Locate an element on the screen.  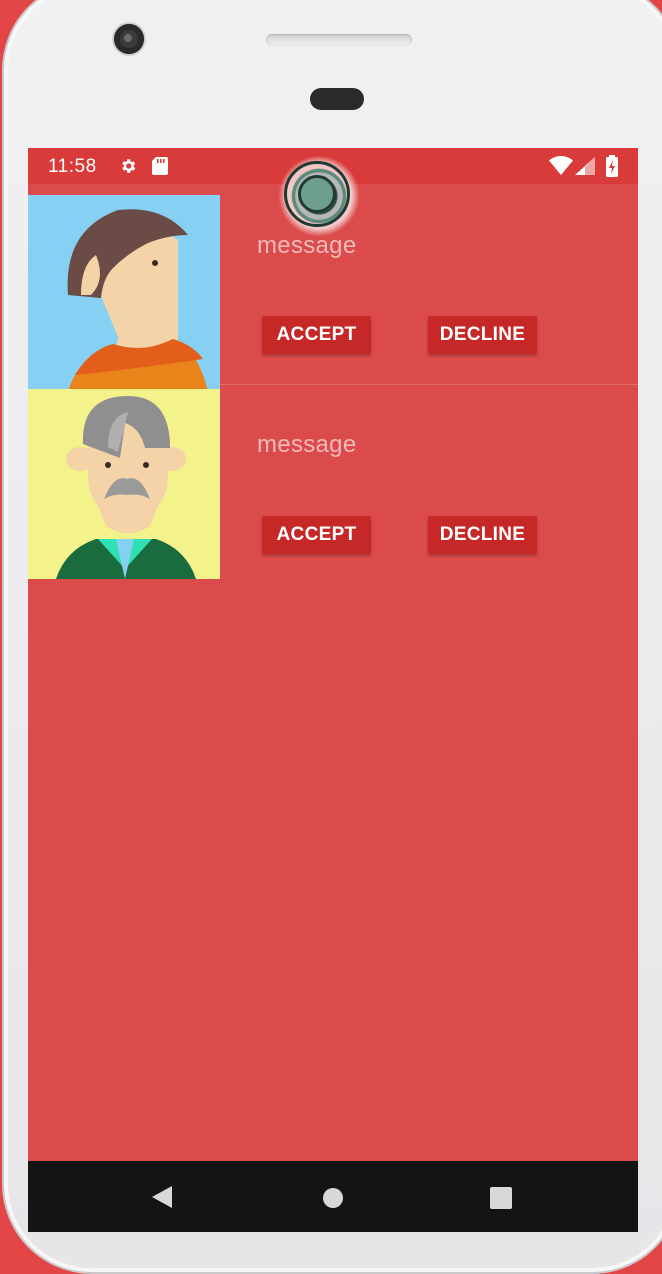
avatar-old-man-icon is located at coordinates (124, 484).